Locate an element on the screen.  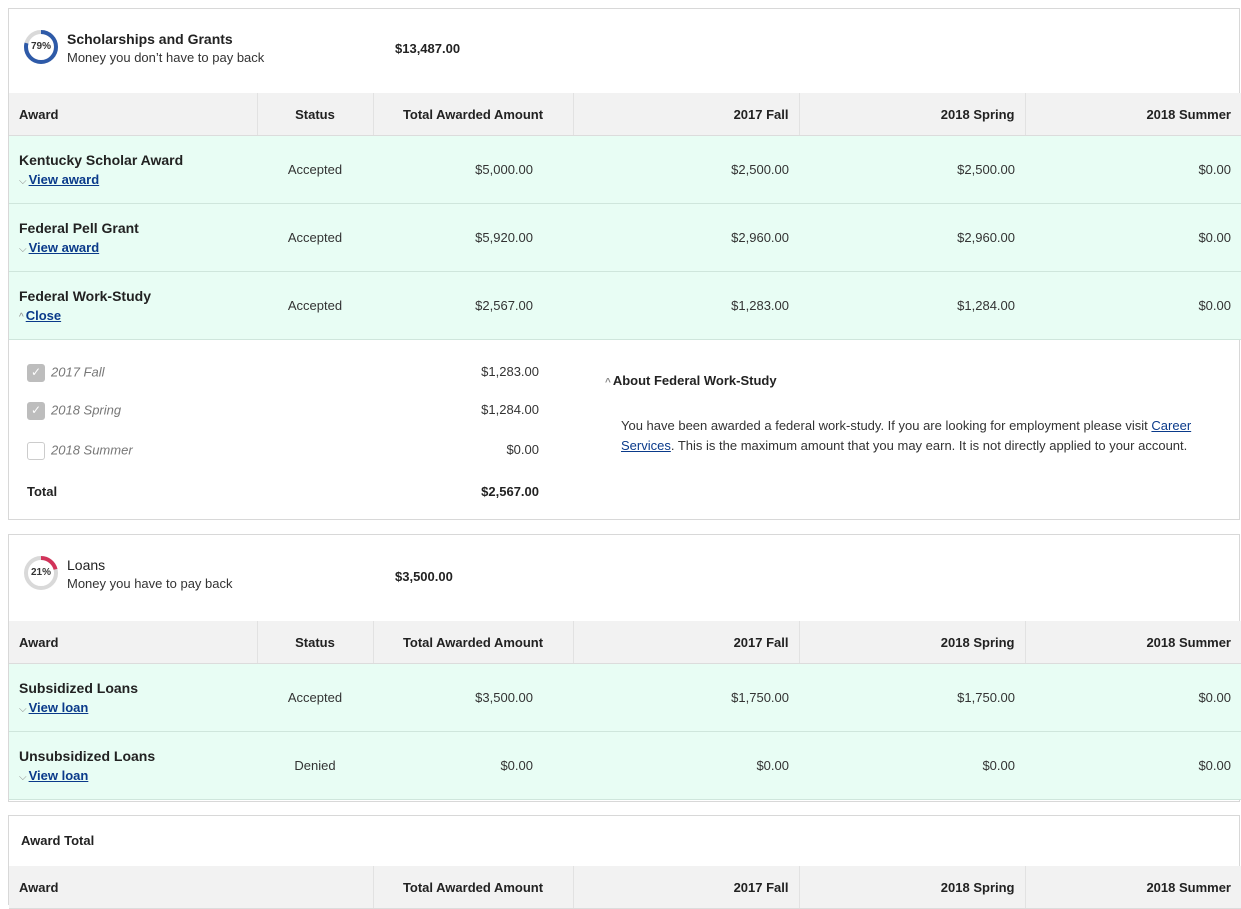
loan-status: Accepted is located at coordinates (315, 697).